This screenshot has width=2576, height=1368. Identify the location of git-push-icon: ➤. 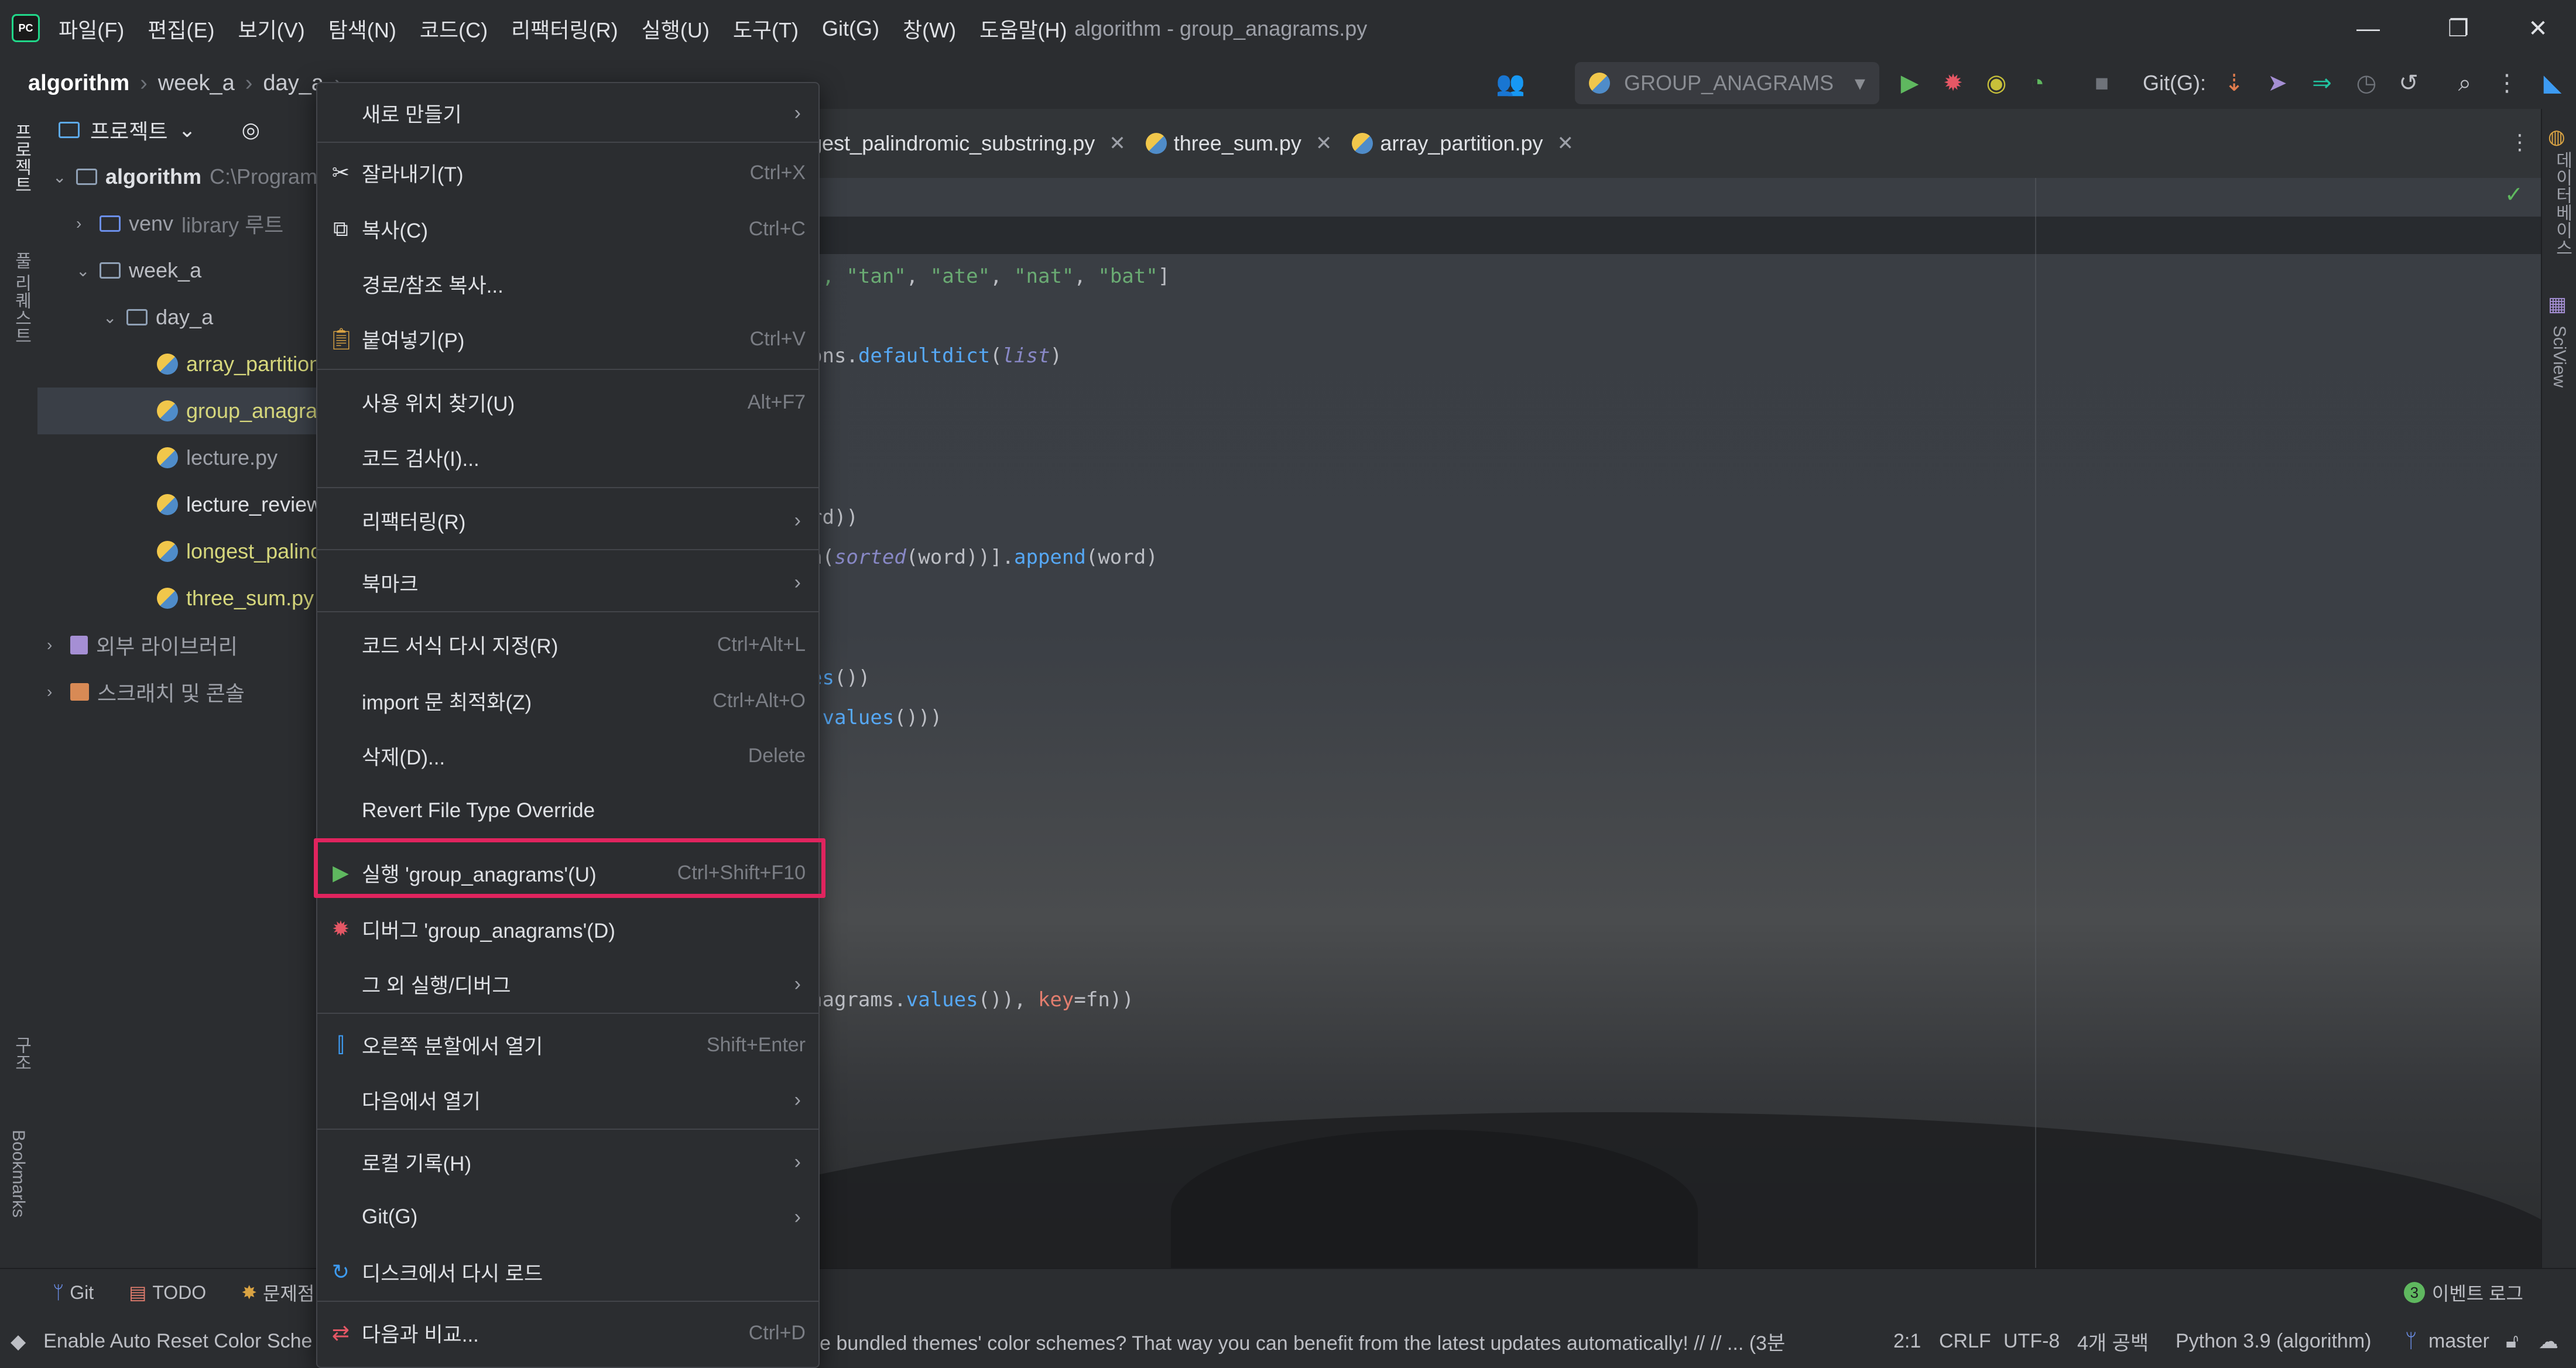
(2277, 83).